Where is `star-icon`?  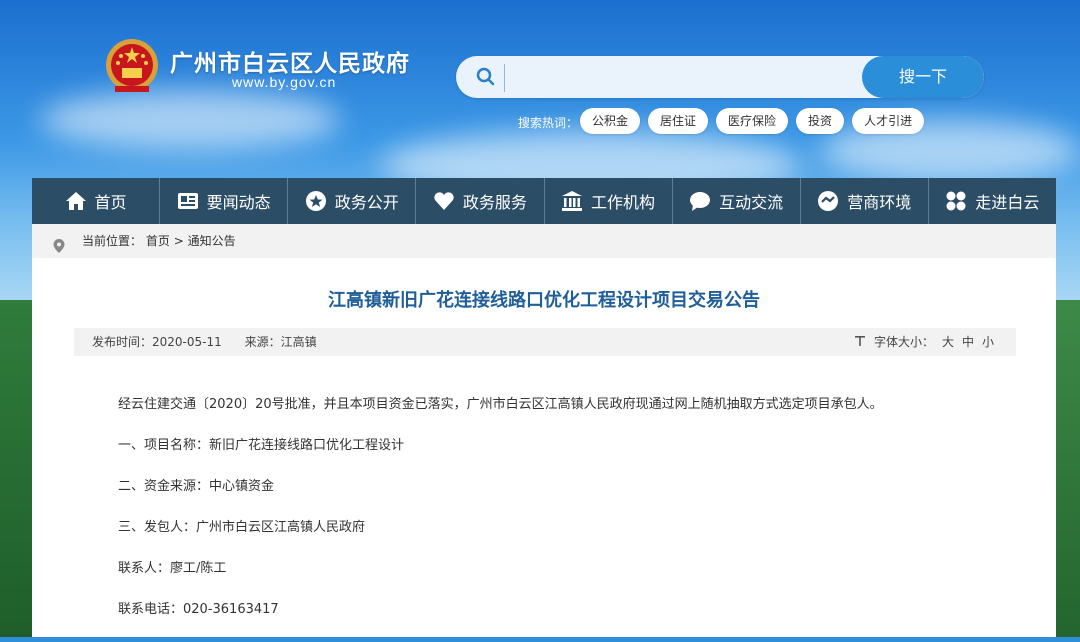
star-icon is located at coordinates (316, 201).